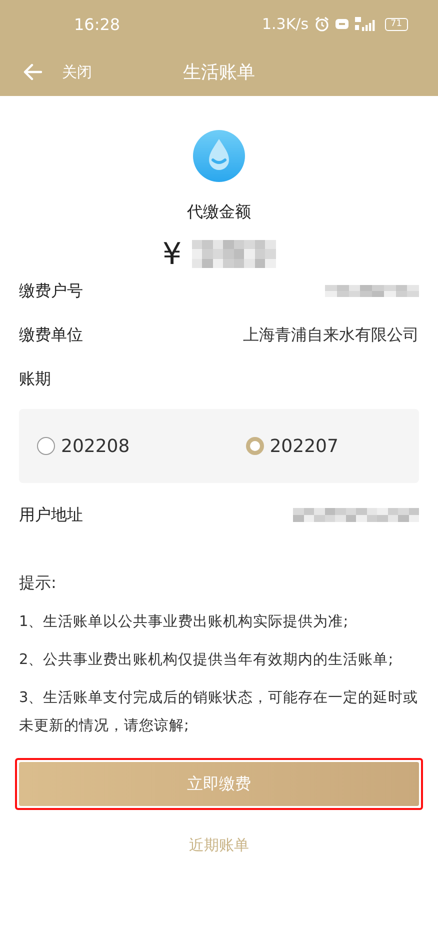  What do you see at coordinates (206, 660) in the screenshot?
I see `tip-text: 2、公共事业费出账机构仅提供当年有效期内的生活账单;` at bounding box center [206, 660].